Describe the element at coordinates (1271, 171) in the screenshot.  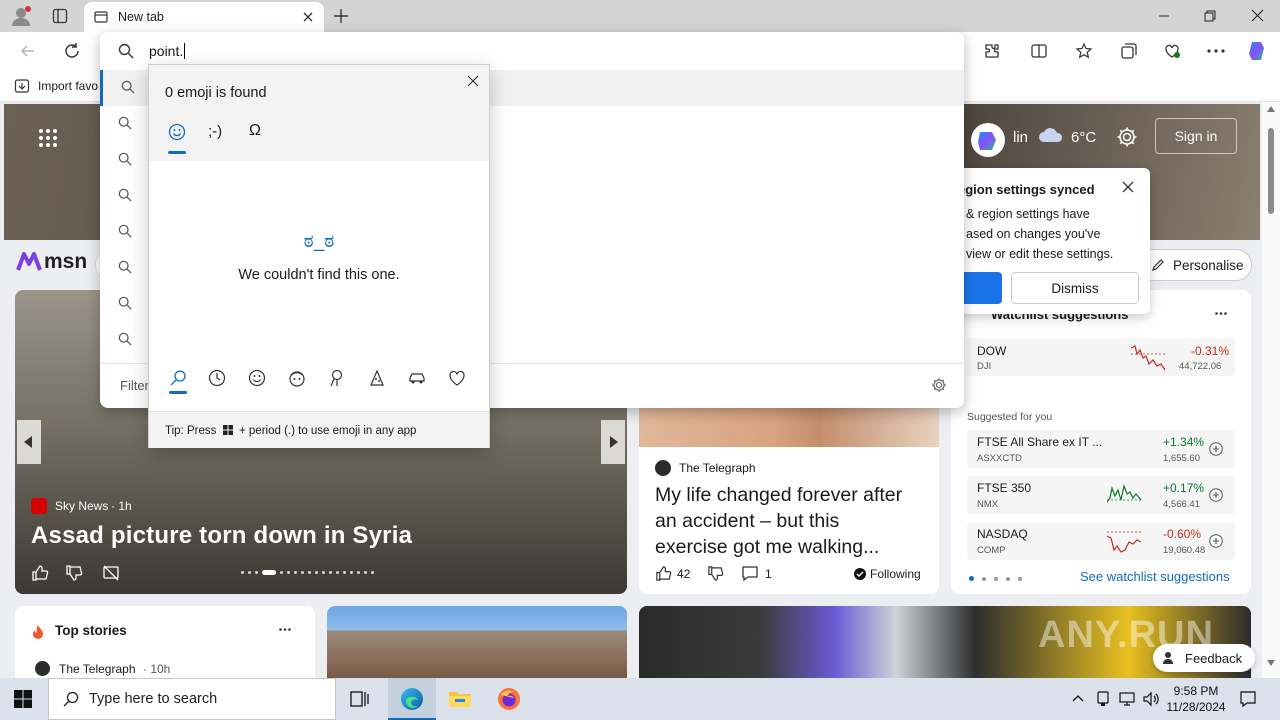
I see `scroll-thumb` at that location.